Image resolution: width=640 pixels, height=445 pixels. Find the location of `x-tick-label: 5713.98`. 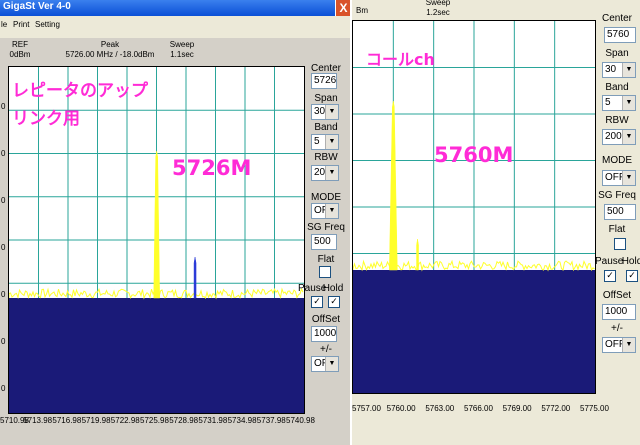

x-tick-label: 5713.98 is located at coordinates (38, 420).